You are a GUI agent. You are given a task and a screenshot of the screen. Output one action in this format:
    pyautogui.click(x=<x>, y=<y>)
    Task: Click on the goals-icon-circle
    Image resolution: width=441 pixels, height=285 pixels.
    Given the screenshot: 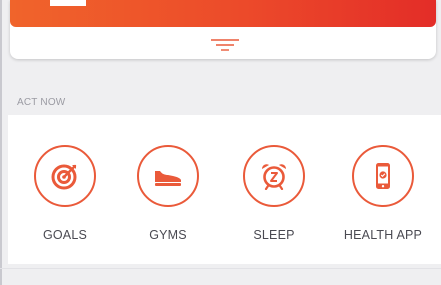 What is the action you would take?
    pyautogui.click(x=65, y=176)
    